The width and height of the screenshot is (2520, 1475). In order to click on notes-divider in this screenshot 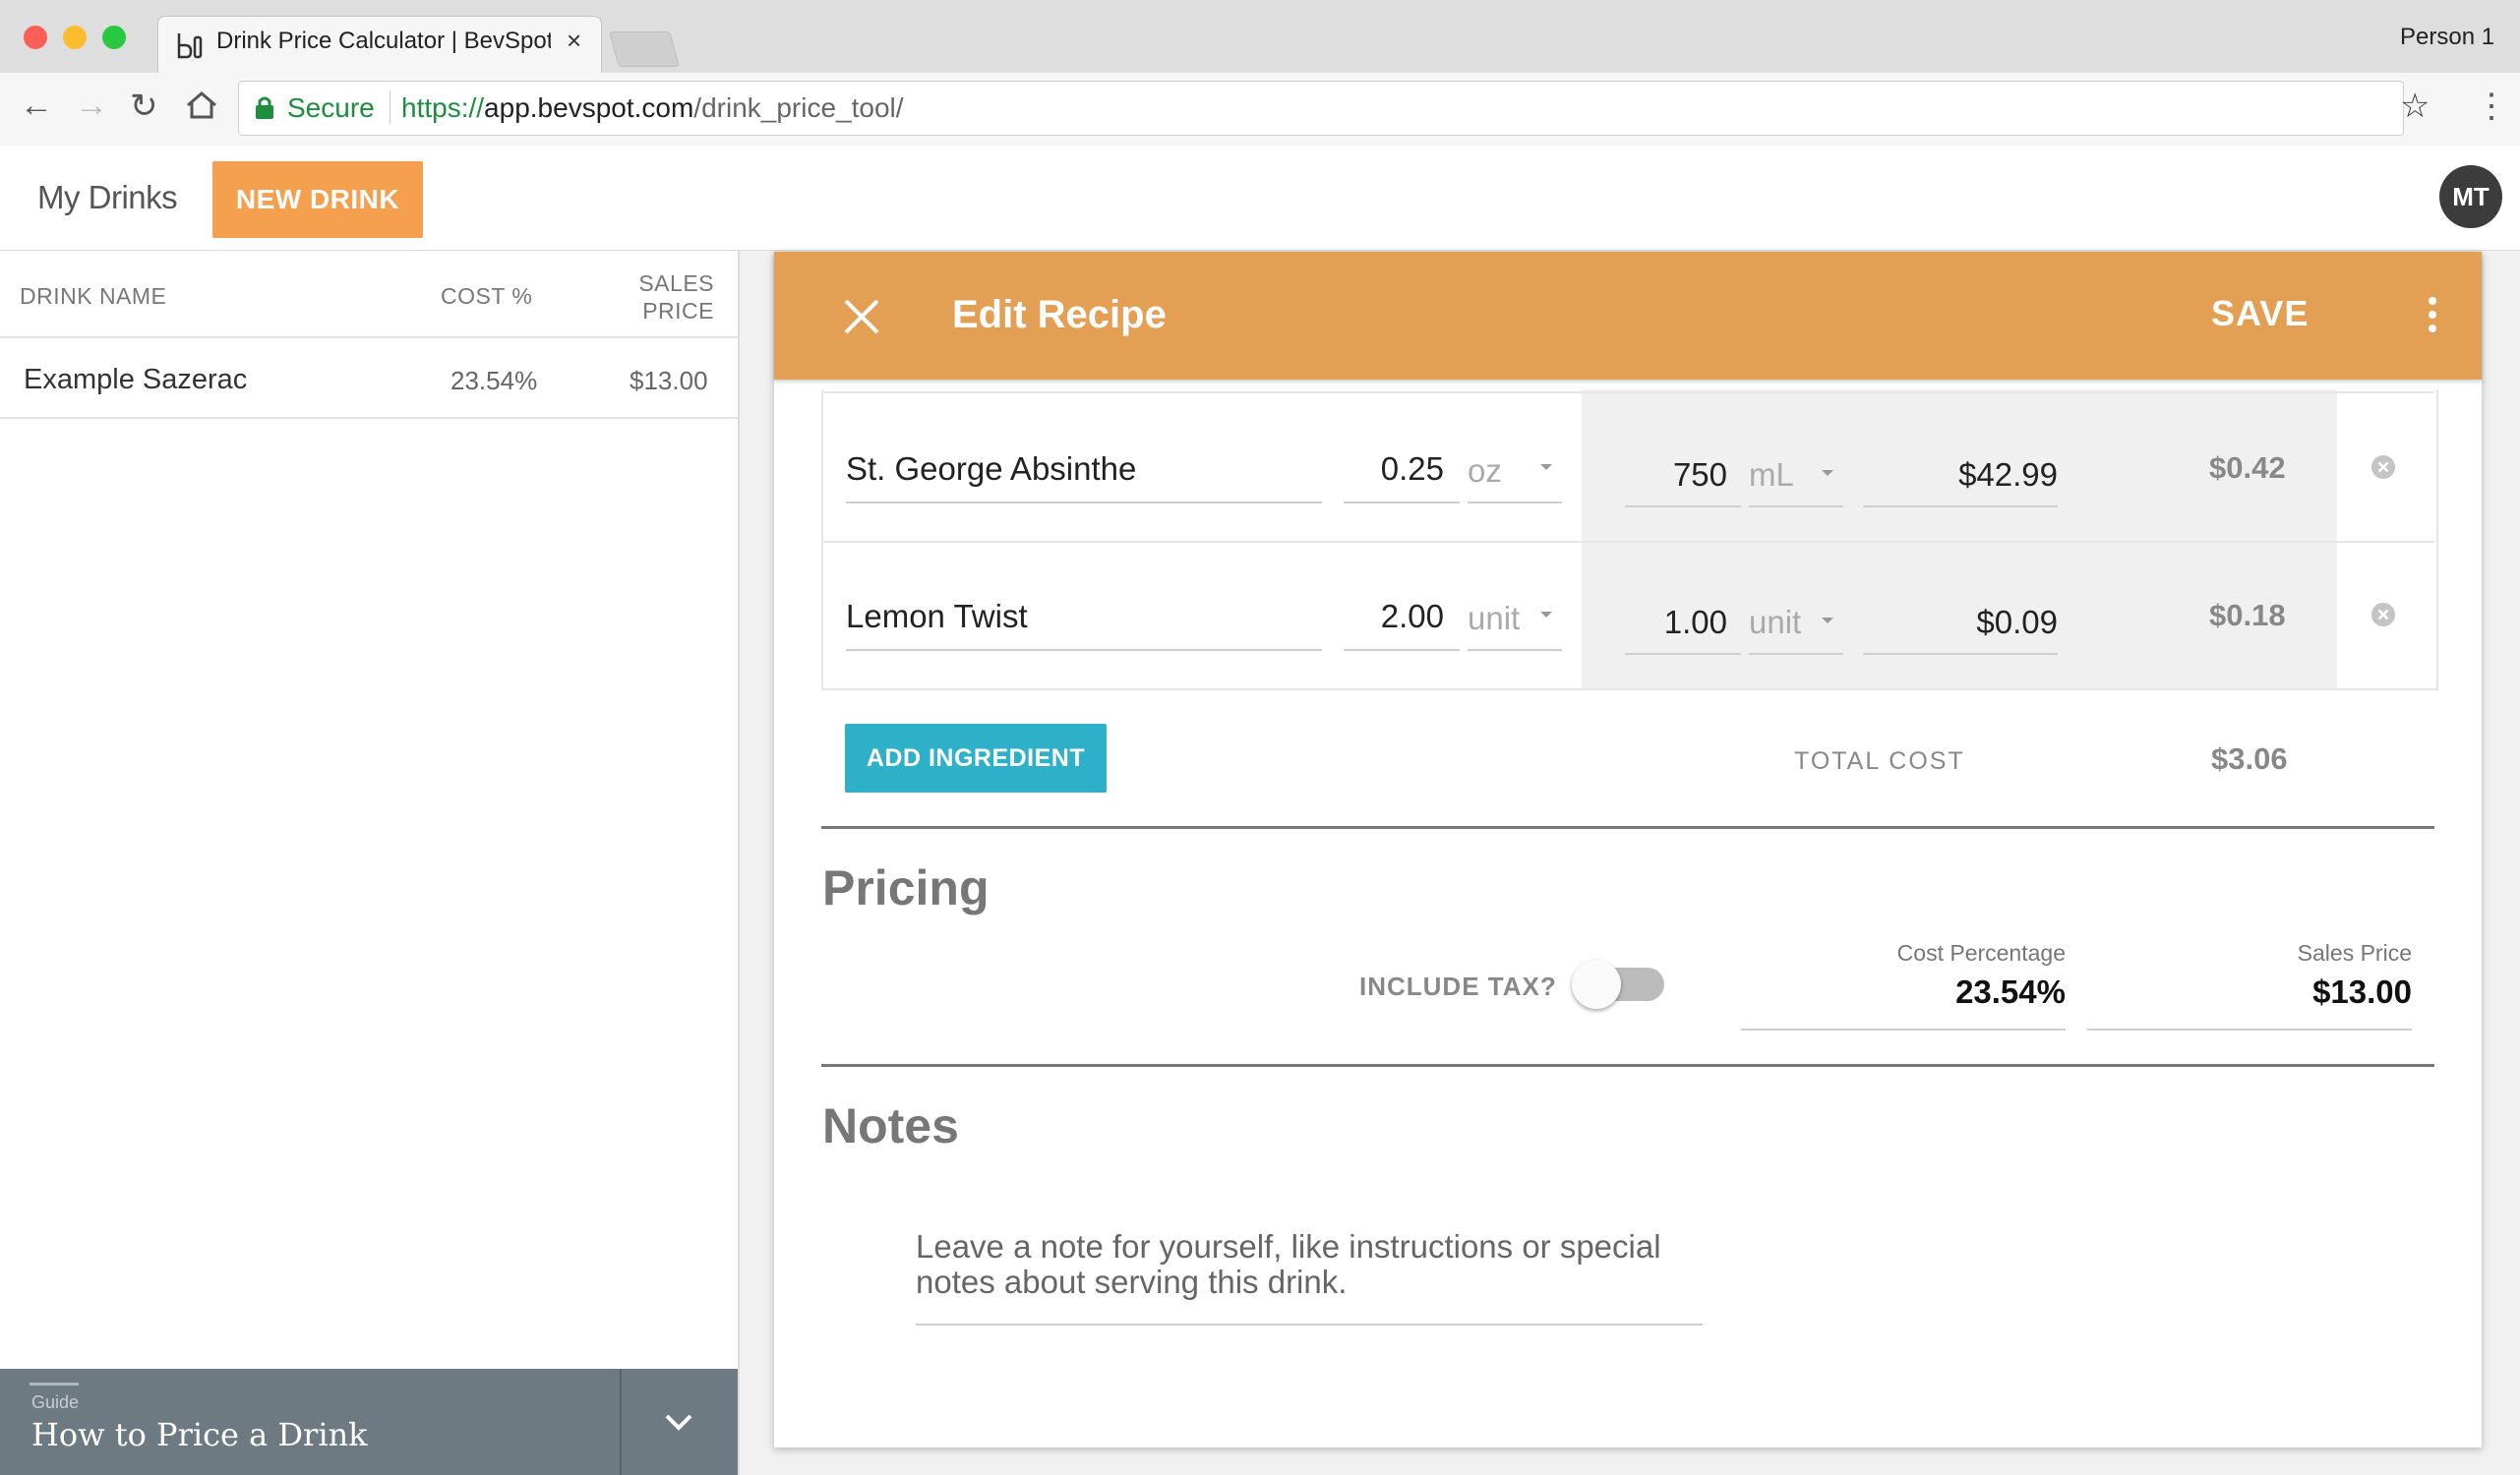, I will do `click(1627, 1065)`.